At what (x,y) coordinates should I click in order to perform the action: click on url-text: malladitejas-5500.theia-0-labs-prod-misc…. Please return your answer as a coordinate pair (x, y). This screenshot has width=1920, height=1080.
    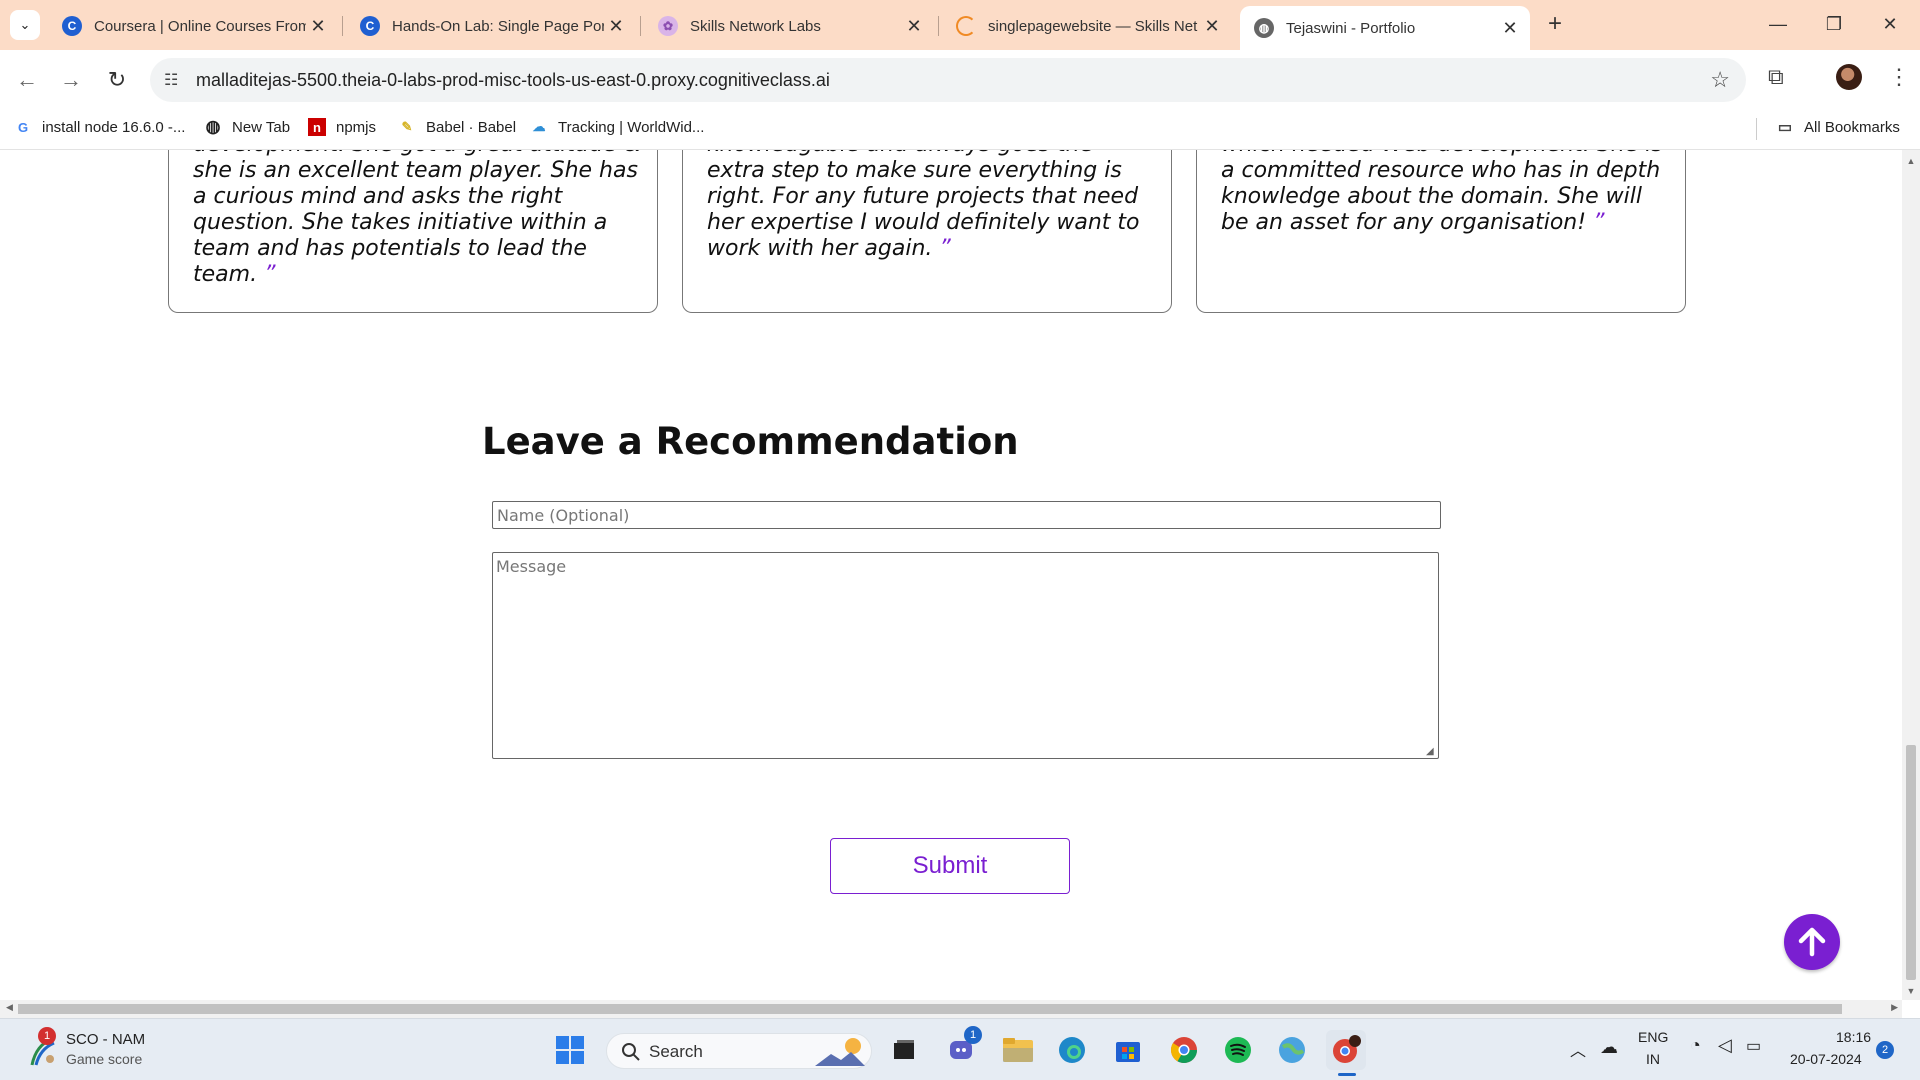
    Looking at the image, I should click on (513, 80).